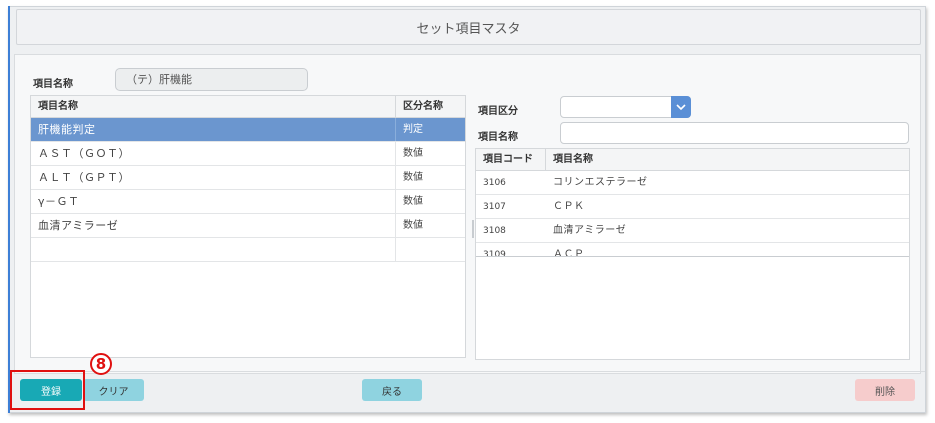  I want to click on delete-button: 削除, so click(885, 390).